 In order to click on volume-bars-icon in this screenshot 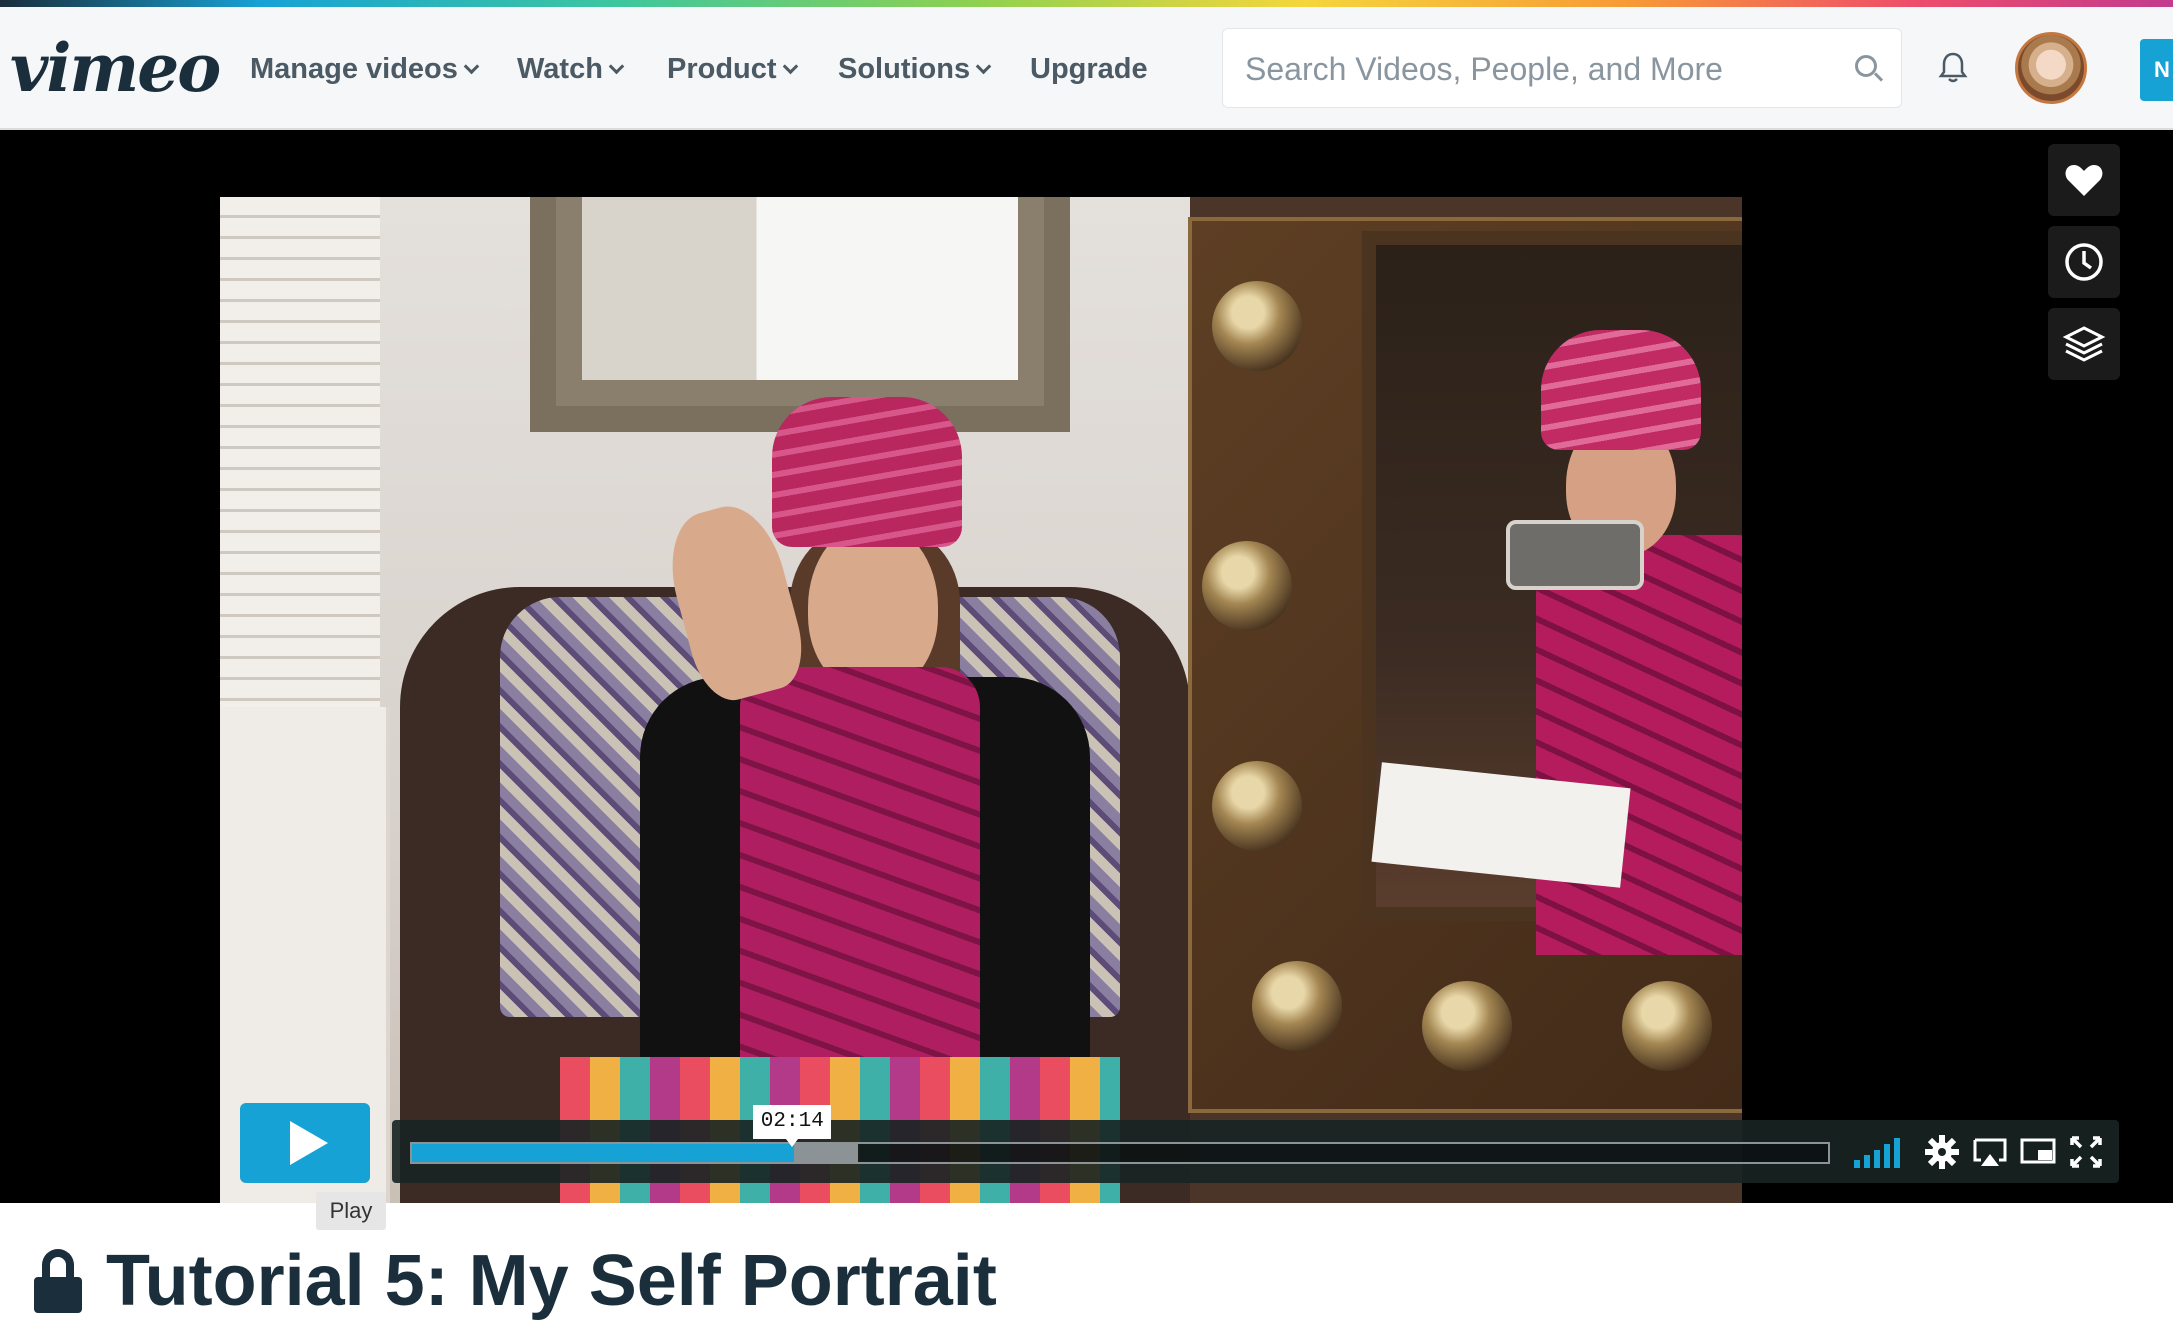, I will do `click(1879, 1153)`.